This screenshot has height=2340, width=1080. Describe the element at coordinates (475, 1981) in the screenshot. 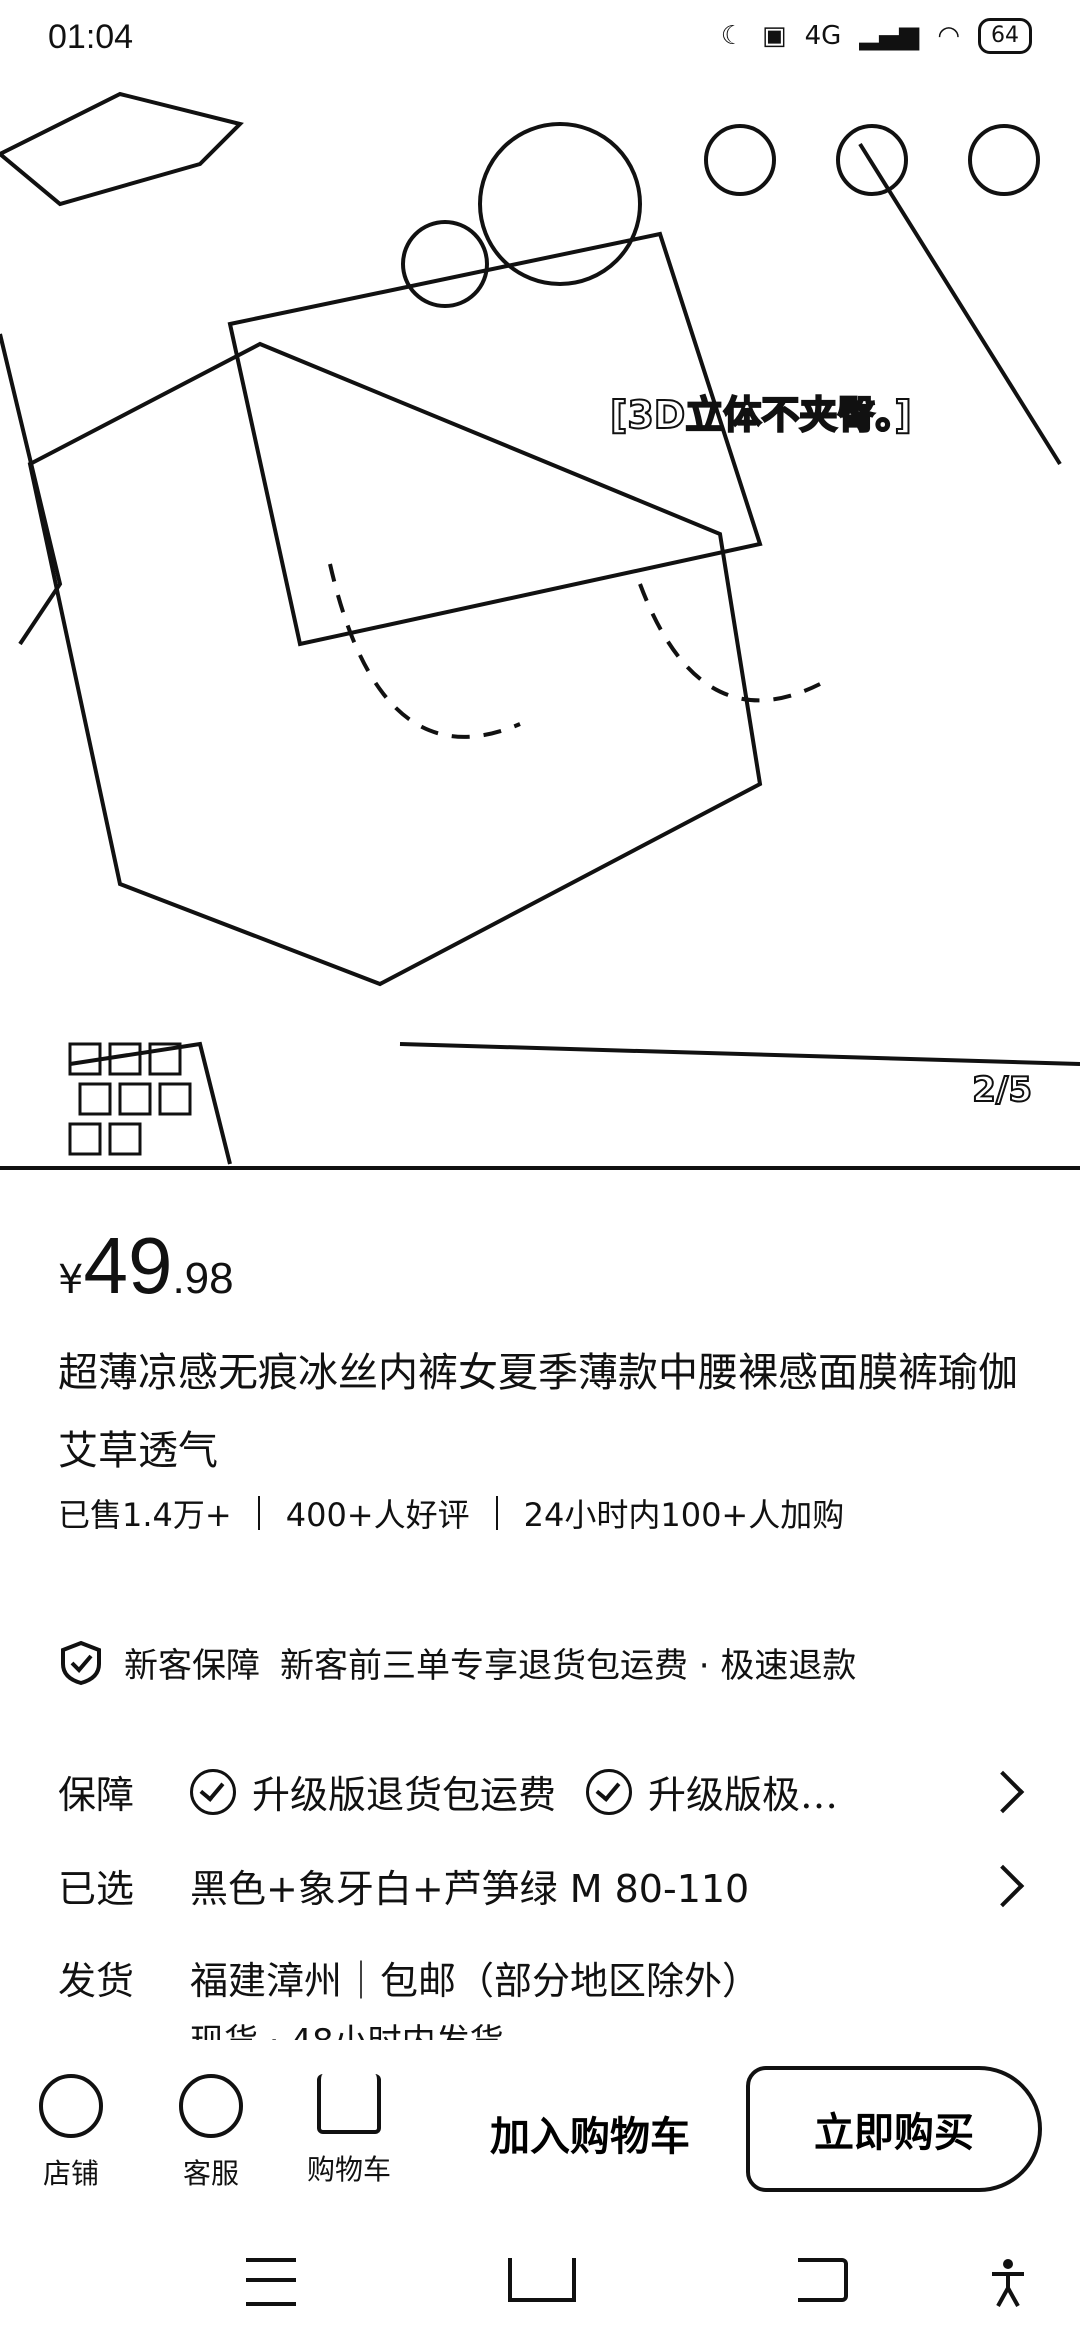

I see `shipping-value: 福建漳州｜包邮（部分地区除外）` at that location.